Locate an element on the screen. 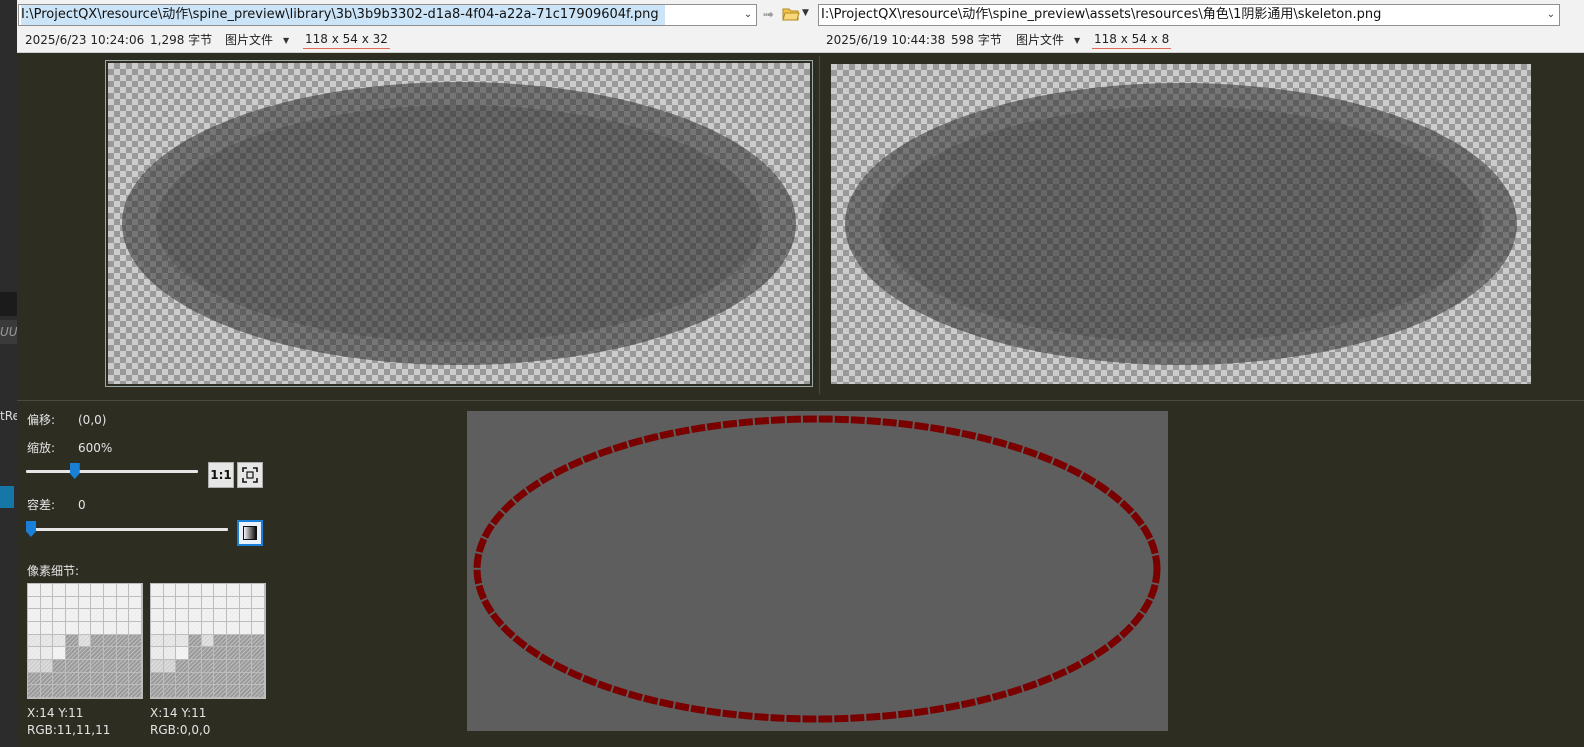 The image size is (1584, 747). zoom-value: 600% is located at coordinates (95, 448).